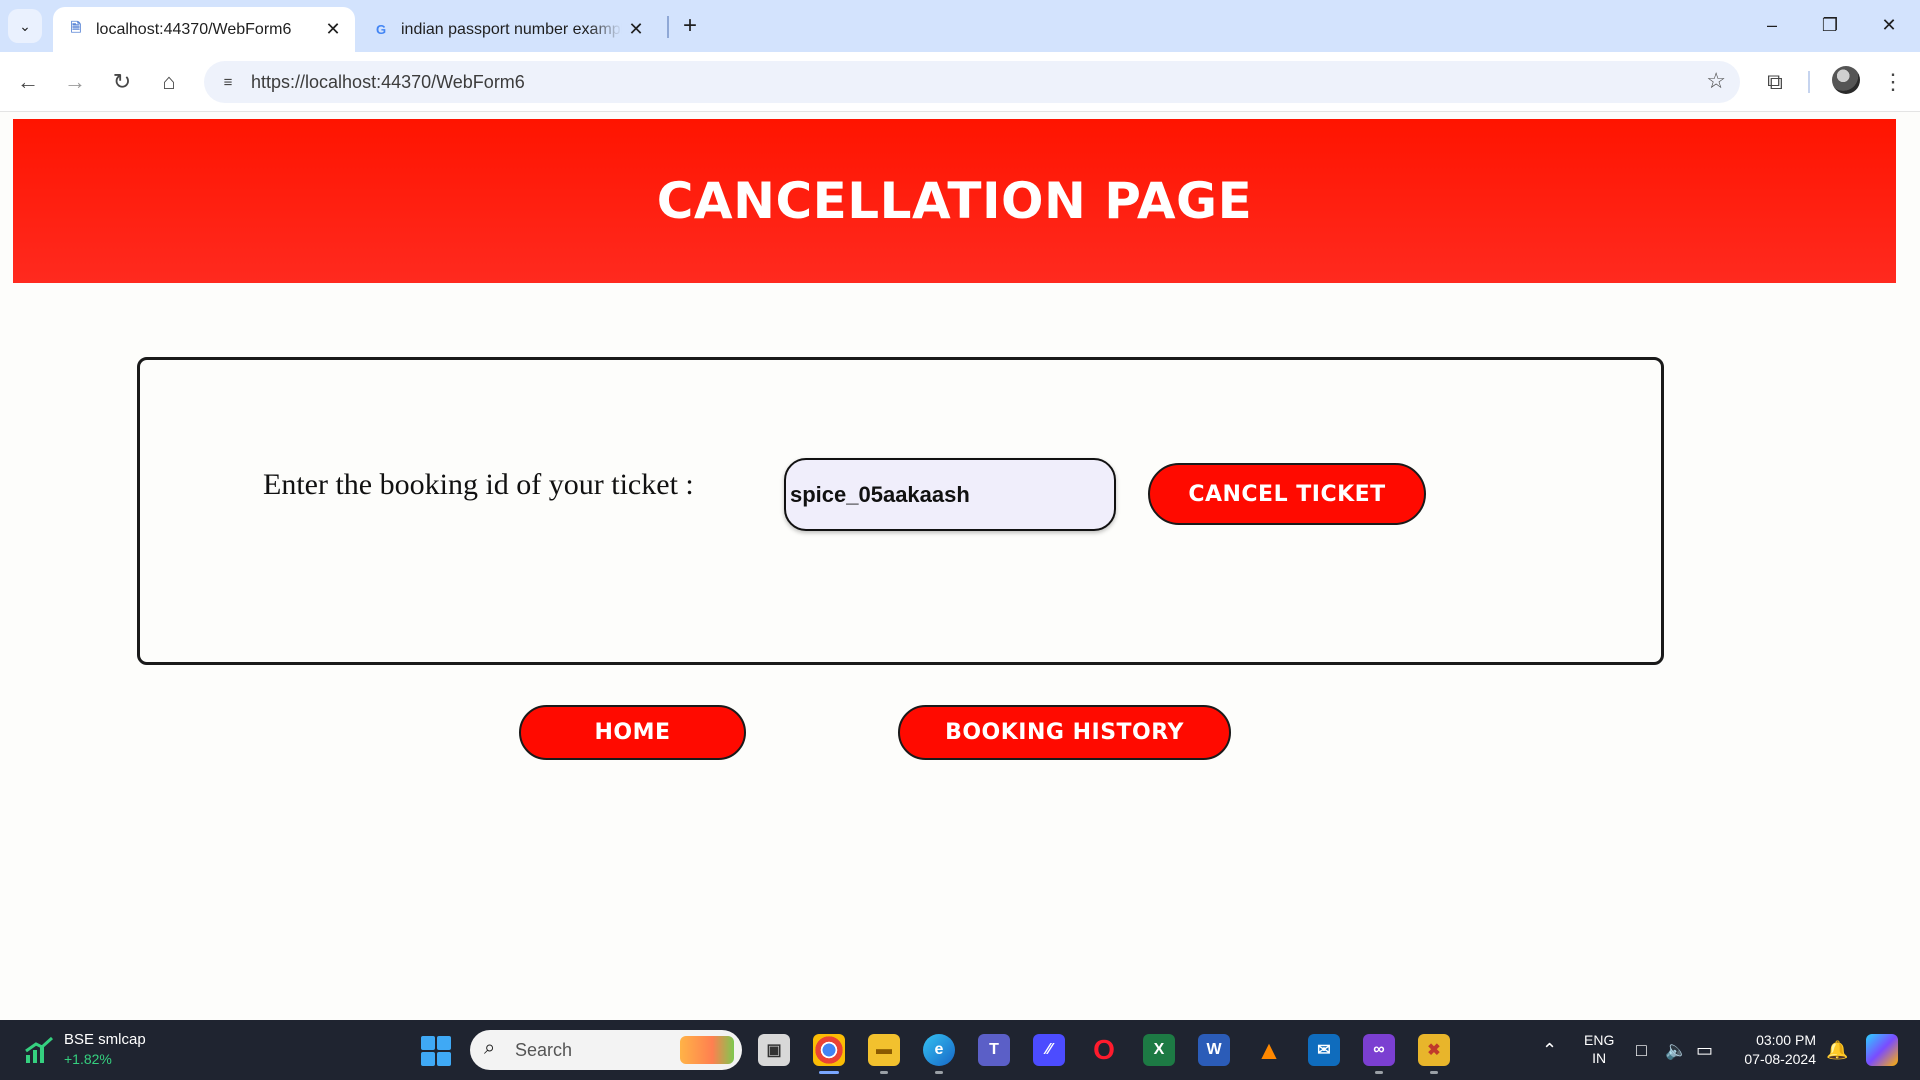 The height and width of the screenshot is (1080, 1920). I want to click on vlc-icon: ▲, so click(1269, 1050).